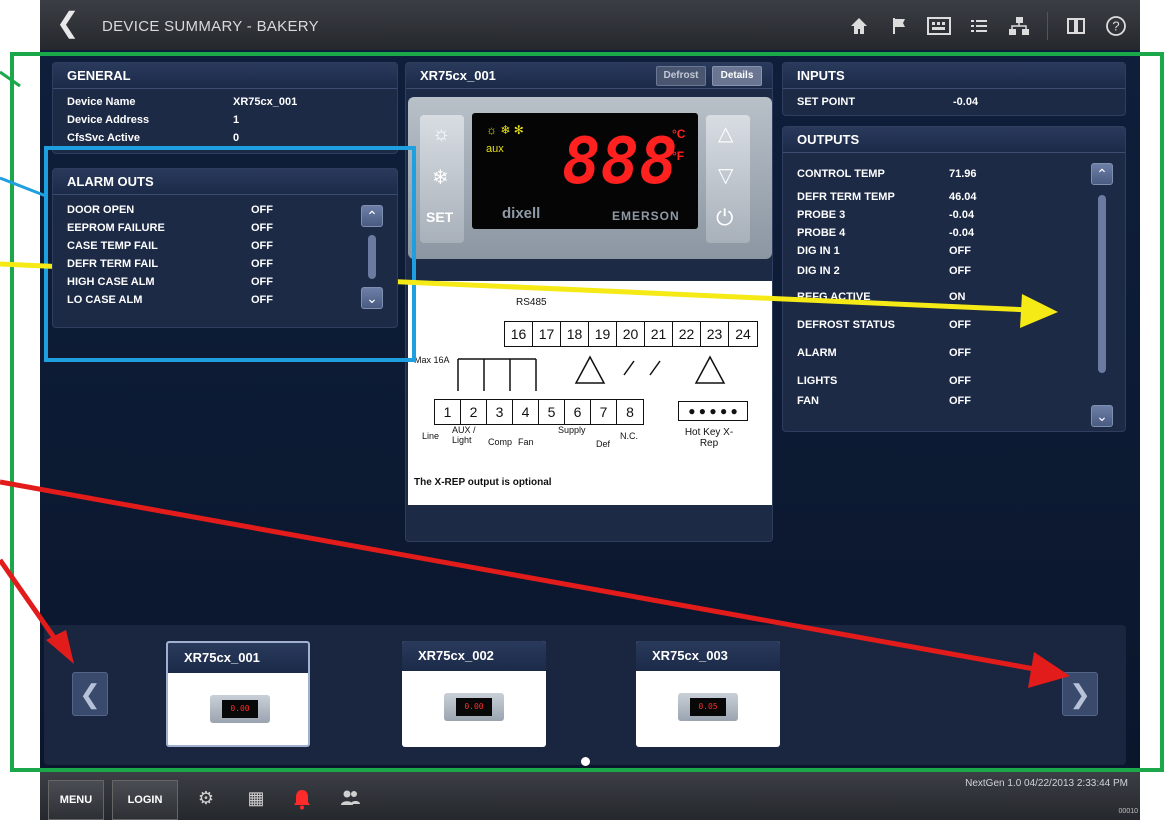 The height and width of the screenshot is (820, 1167). I want to click on alarm-row: EEPROM FAILURE OFF, so click(225, 228).